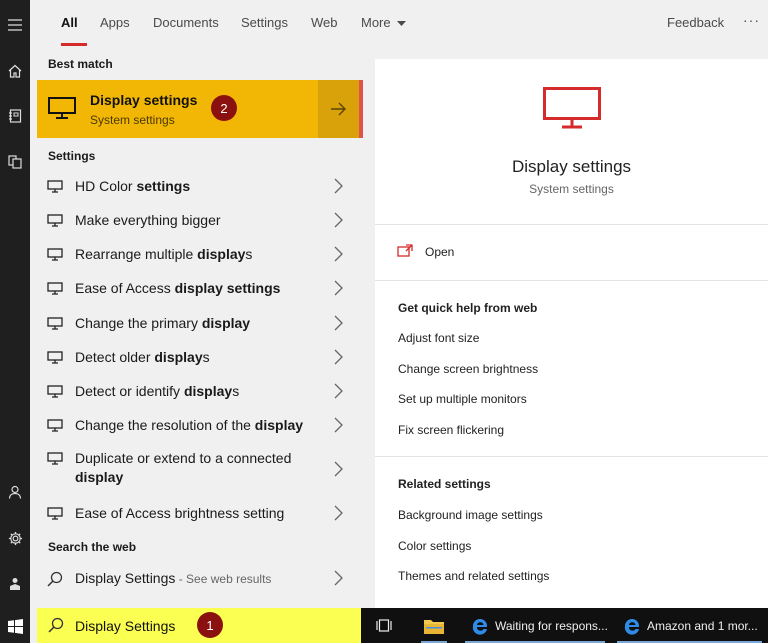  Describe the element at coordinates (115, 357) in the screenshot. I see `label-text: Detect older` at that location.